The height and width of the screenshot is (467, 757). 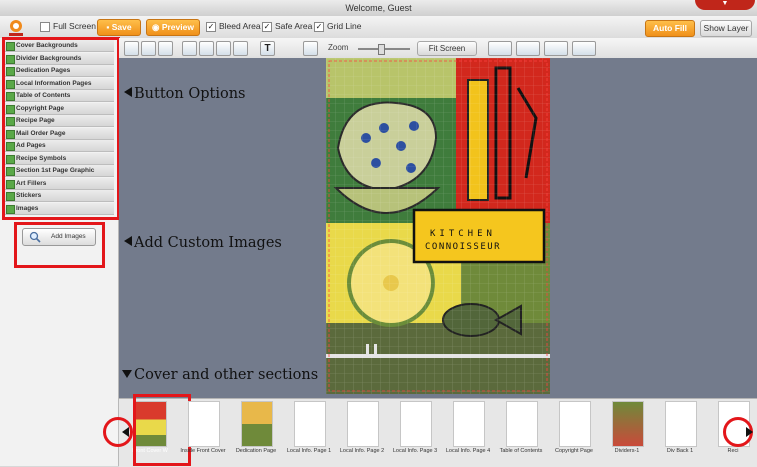 What do you see at coordinates (256, 451) in the screenshot?
I see `page-thumbnail-label: Dedication Page` at bounding box center [256, 451].